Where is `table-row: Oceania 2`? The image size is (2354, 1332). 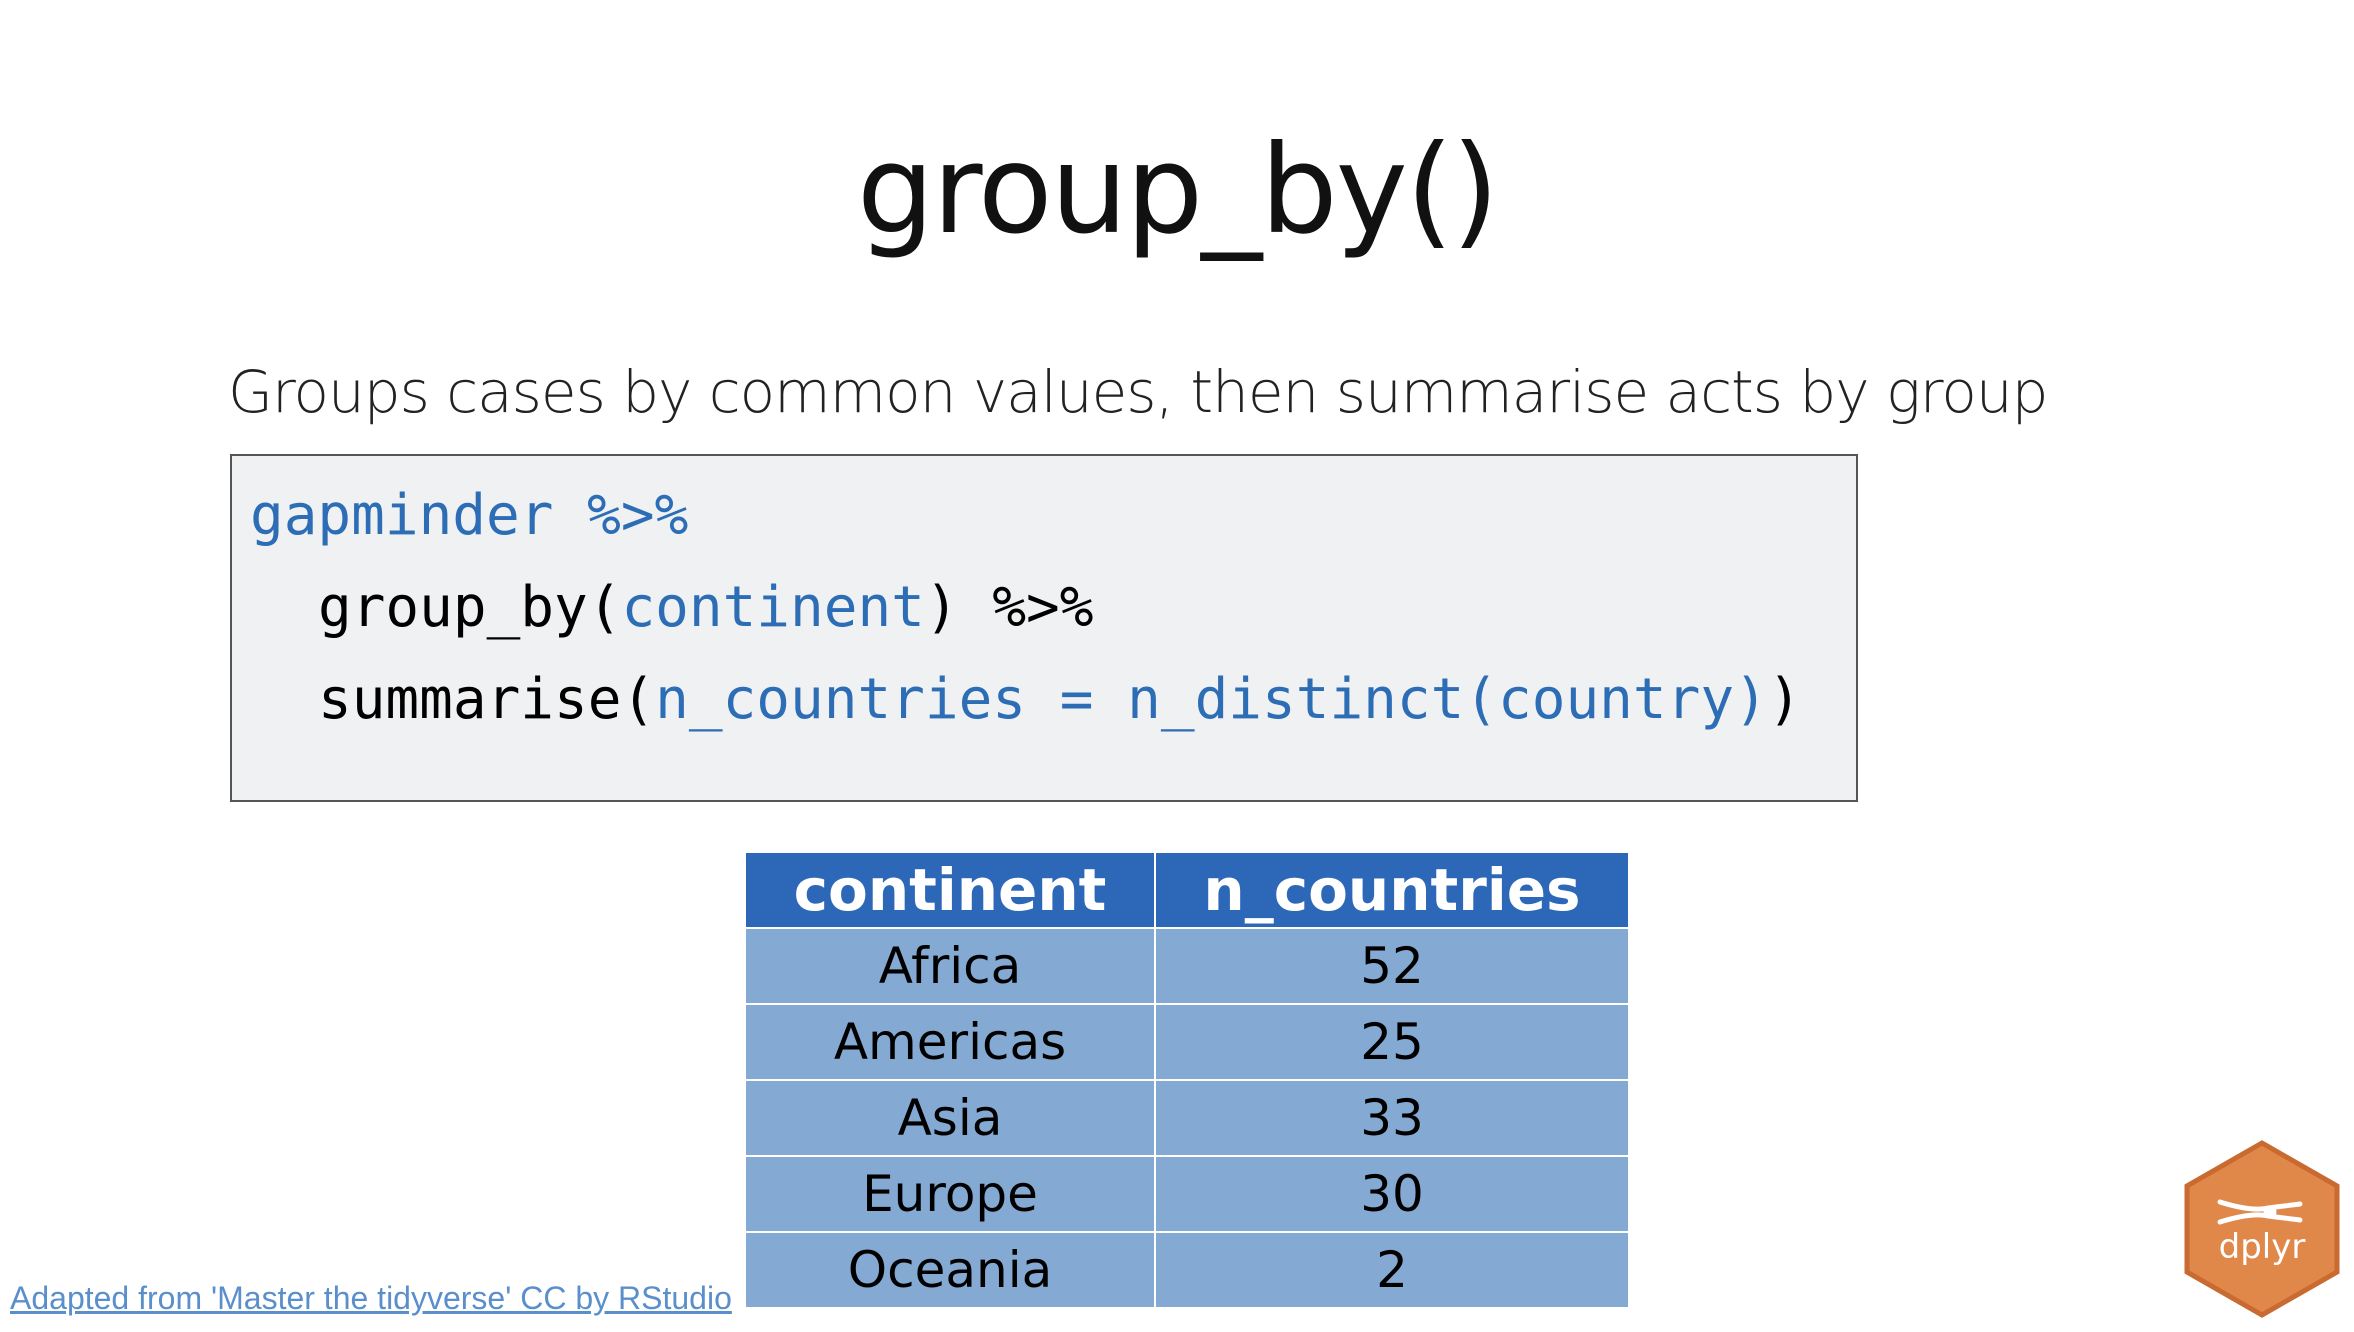
table-row: Oceania 2 is located at coordinates (1187, 1270).